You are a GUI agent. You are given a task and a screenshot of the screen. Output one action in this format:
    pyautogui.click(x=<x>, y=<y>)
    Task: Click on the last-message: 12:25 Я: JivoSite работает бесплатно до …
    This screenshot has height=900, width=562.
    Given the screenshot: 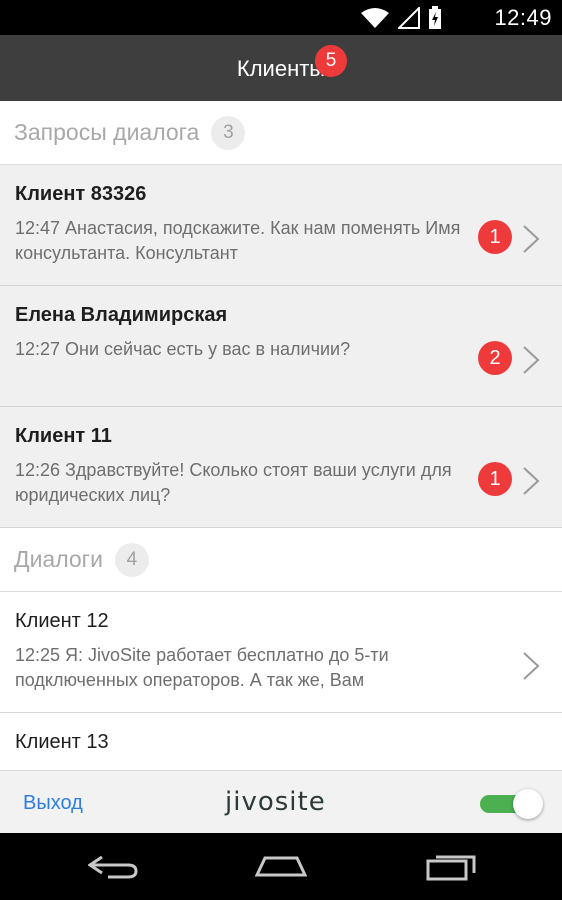 What is the action you would take?
    pyautogui.click(x=202, y=667)
    